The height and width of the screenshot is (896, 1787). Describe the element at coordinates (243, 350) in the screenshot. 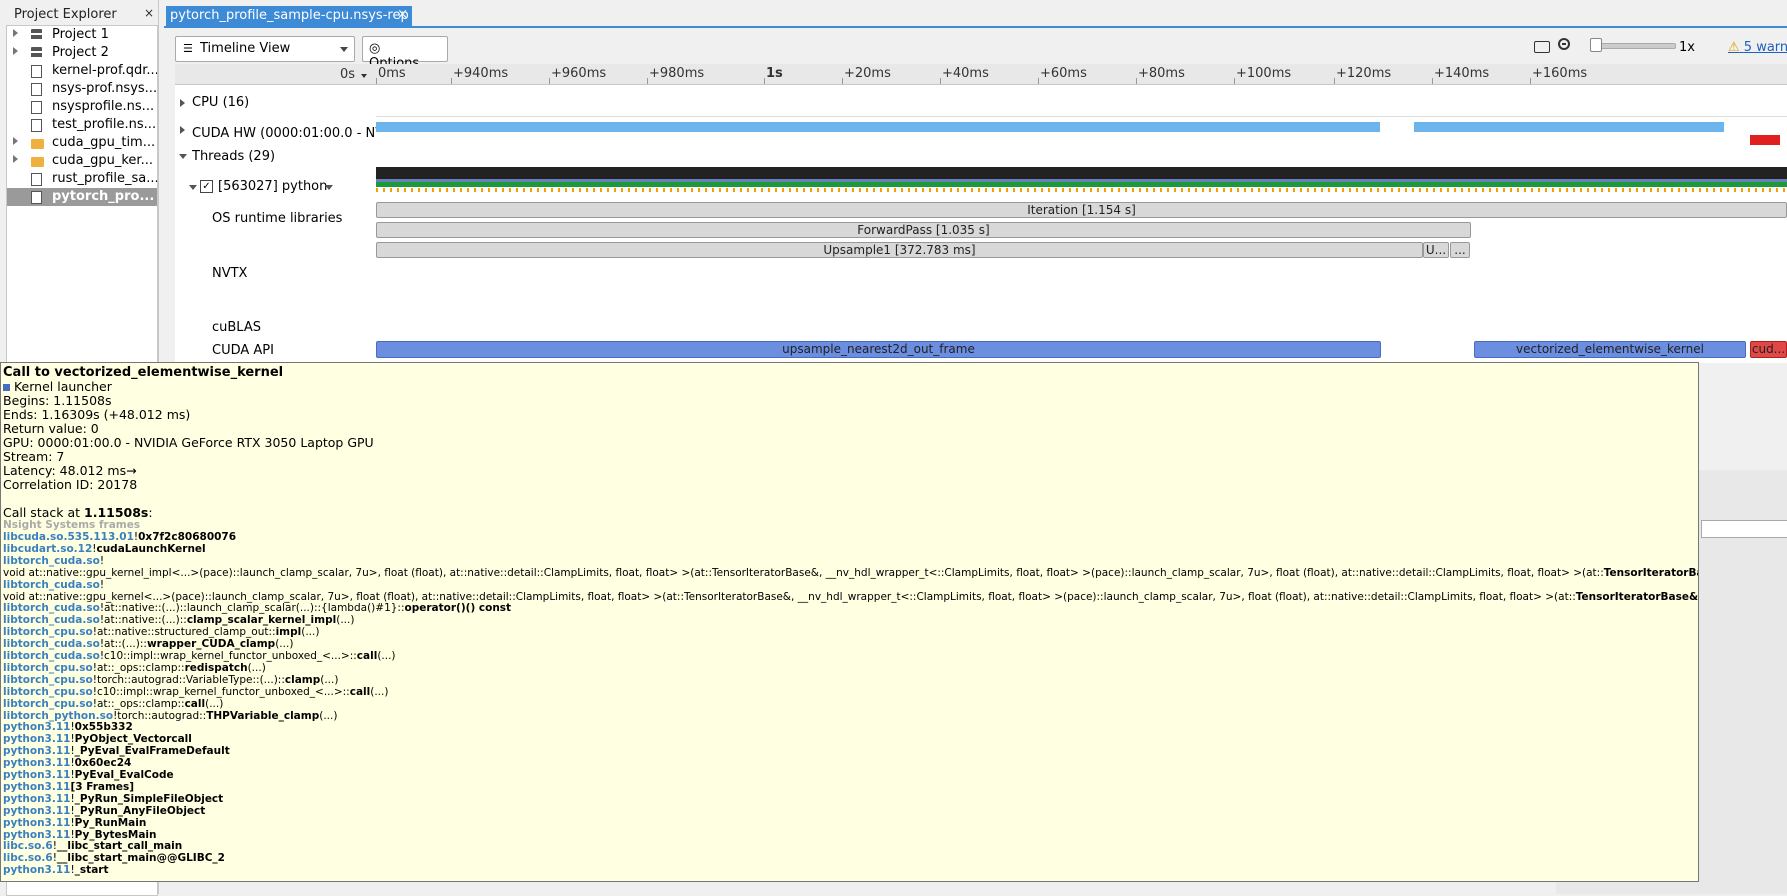

I see `row-cuda-api: CUDA API` at that location.